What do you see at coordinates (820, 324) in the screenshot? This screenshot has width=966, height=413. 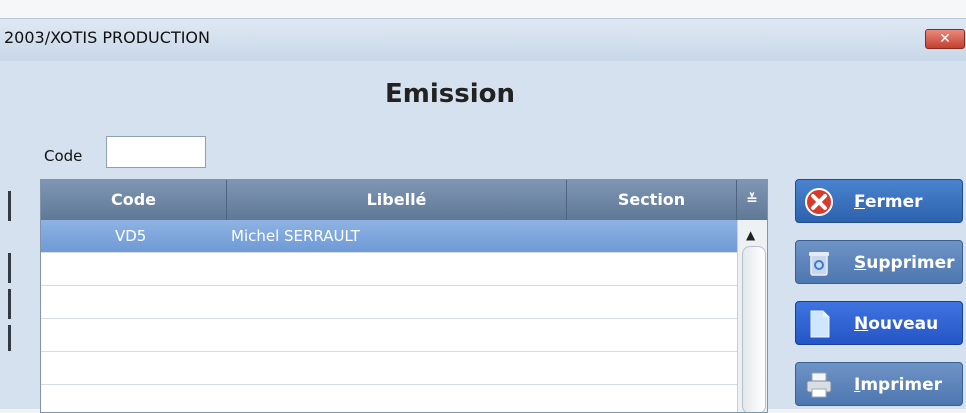 I see `new-document-icon` at bounding box center [820, 324].